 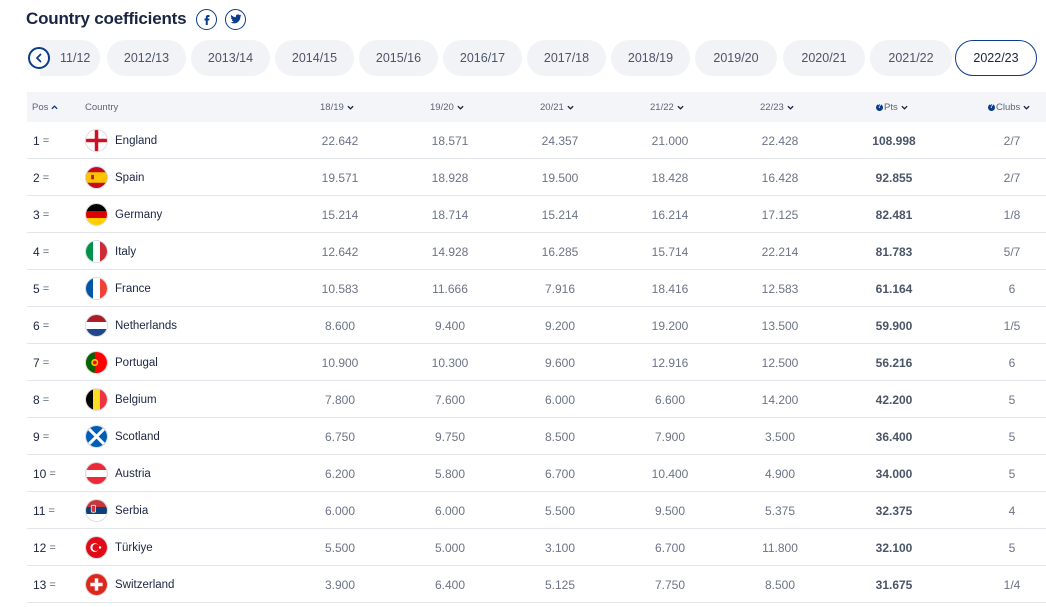 I want to click on season-points-cell: 6.000, so click(x=340, y=510).